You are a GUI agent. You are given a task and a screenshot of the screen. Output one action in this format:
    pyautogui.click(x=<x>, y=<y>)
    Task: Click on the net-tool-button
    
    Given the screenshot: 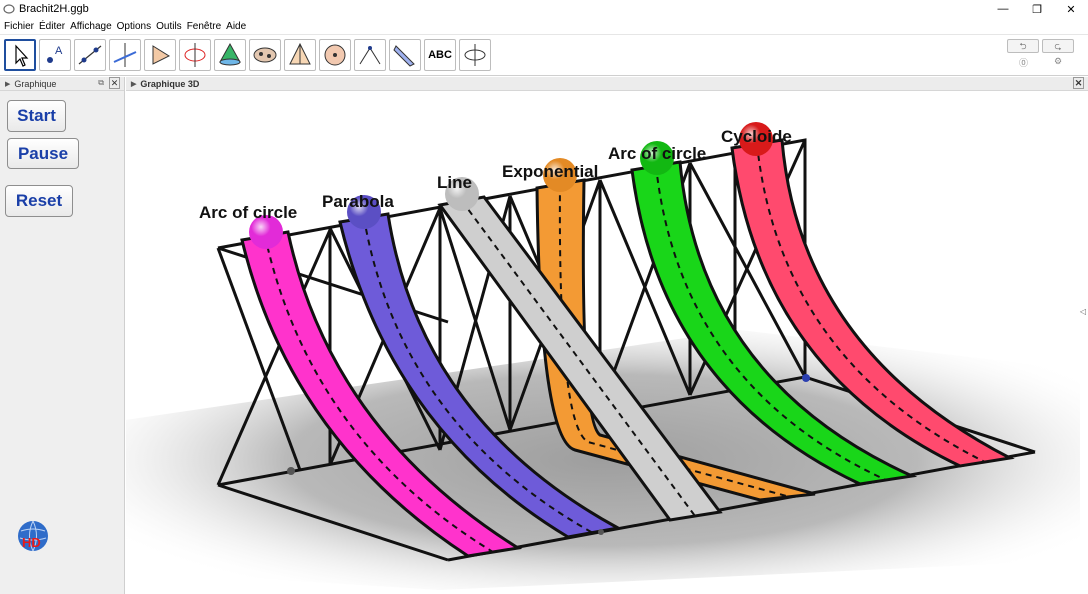 What is the action you would take?
    pyautogui.click(x=265, y=55)
    